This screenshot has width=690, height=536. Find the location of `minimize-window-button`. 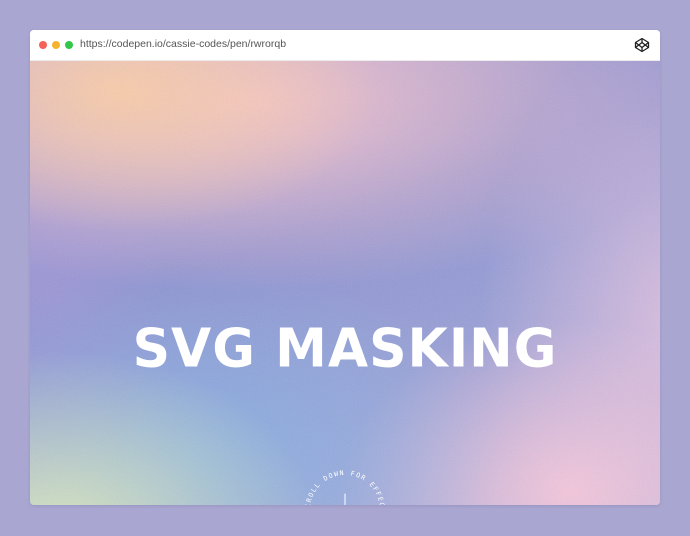

minimize-window-button is located at coordinates (56, 45).